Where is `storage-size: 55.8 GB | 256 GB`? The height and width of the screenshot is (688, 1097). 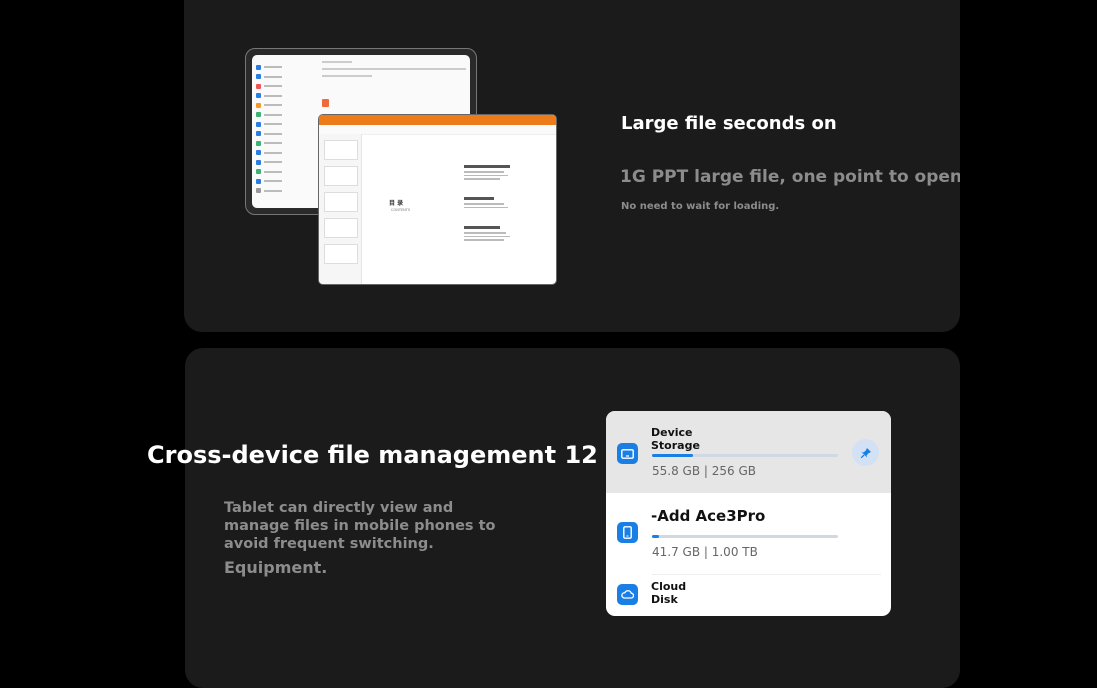 storage-size: 55.8 GB | 256 GB is located at coordinates (704, 471).